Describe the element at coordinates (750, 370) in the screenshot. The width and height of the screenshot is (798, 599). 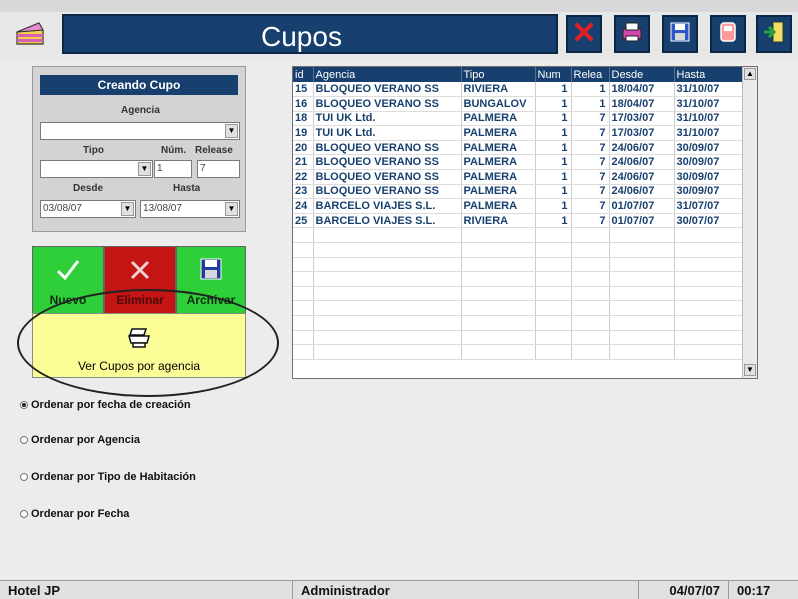
I see `scroll-down-icon: ▼` at that location.